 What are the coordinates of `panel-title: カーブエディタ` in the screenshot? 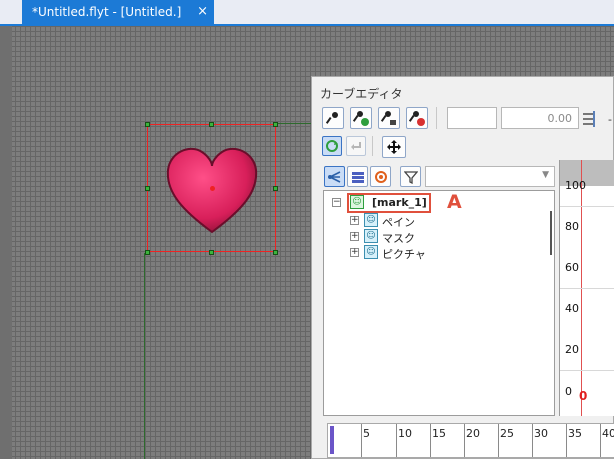 It's located at (361, 94).